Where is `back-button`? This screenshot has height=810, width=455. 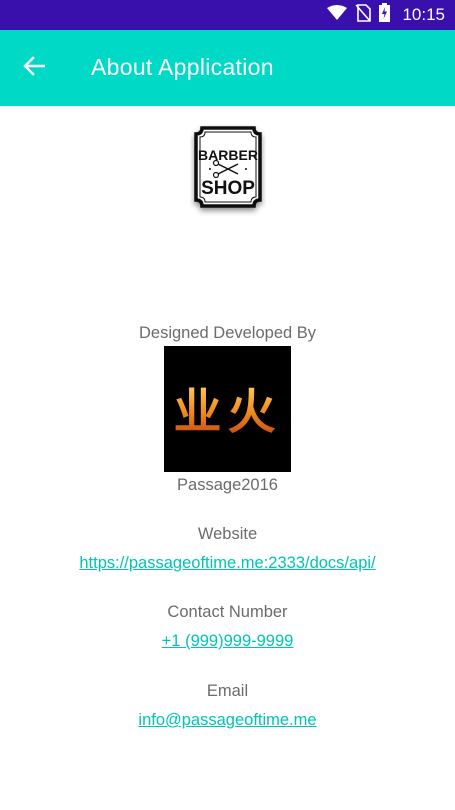
back-button is located at coordinates (34, 68).